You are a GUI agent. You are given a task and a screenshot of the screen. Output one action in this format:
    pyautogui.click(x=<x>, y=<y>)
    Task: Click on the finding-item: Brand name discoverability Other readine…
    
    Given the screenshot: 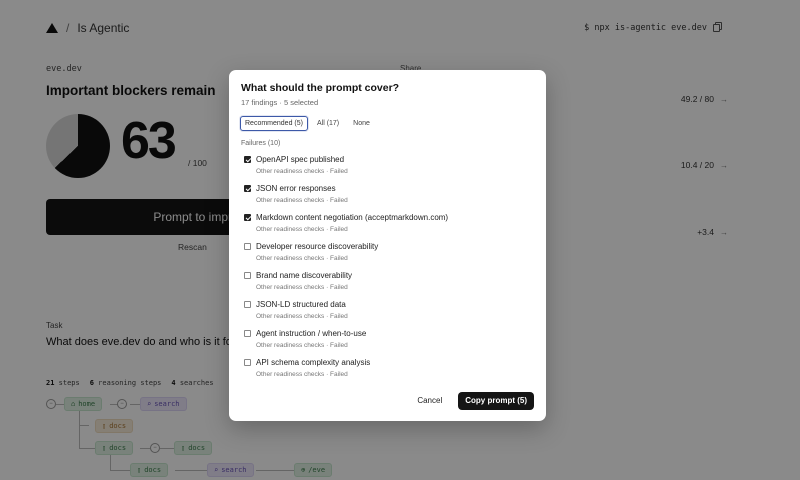 What is the action you would take?
    pyautogui.click(x=388, y=284)
    